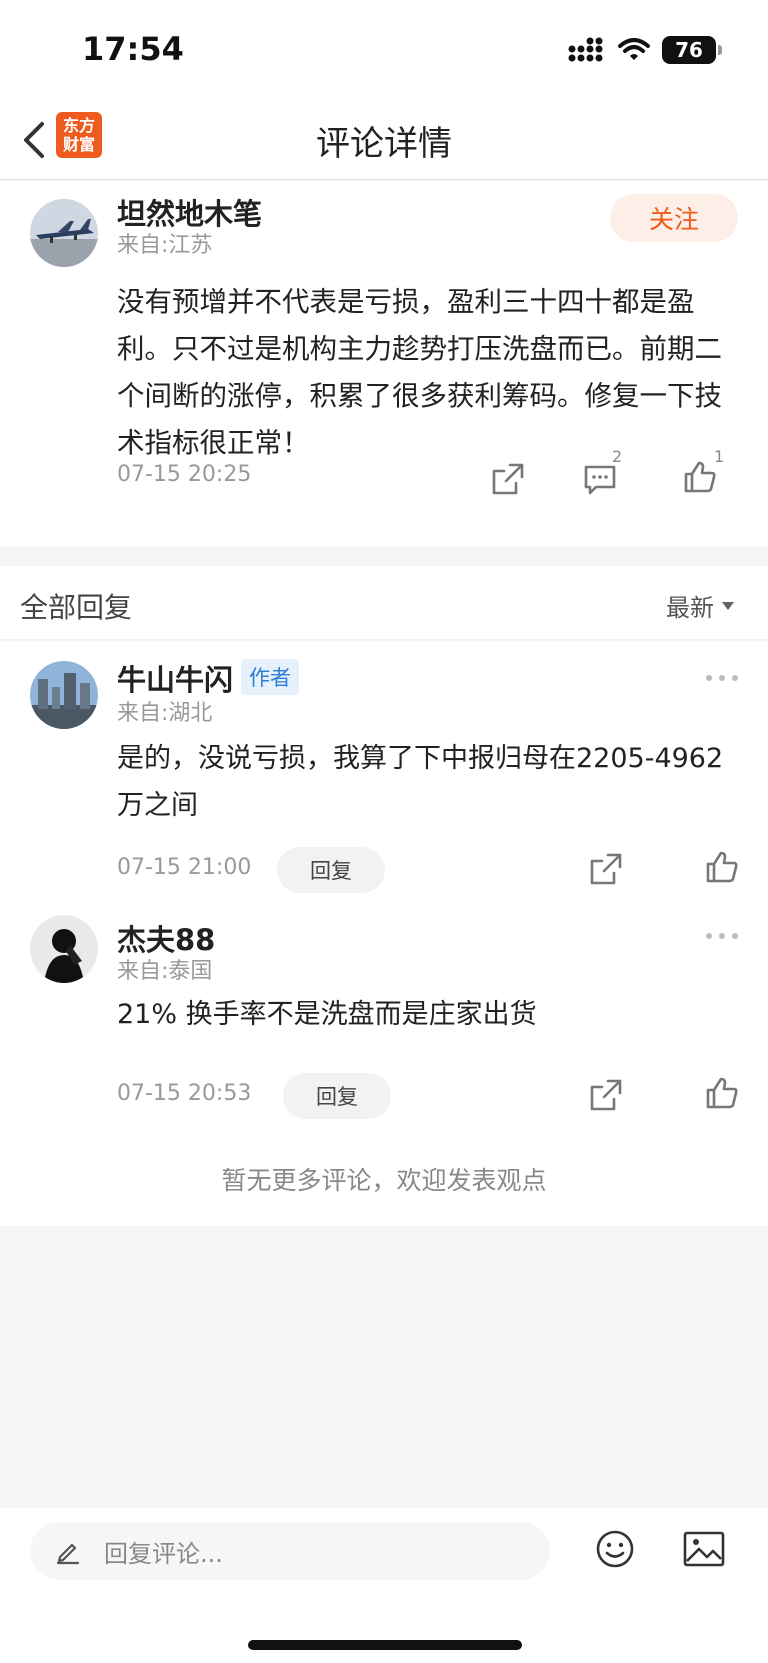 The image size is (768, 1663). I want to click on pen-icon, so click(68, 1554).